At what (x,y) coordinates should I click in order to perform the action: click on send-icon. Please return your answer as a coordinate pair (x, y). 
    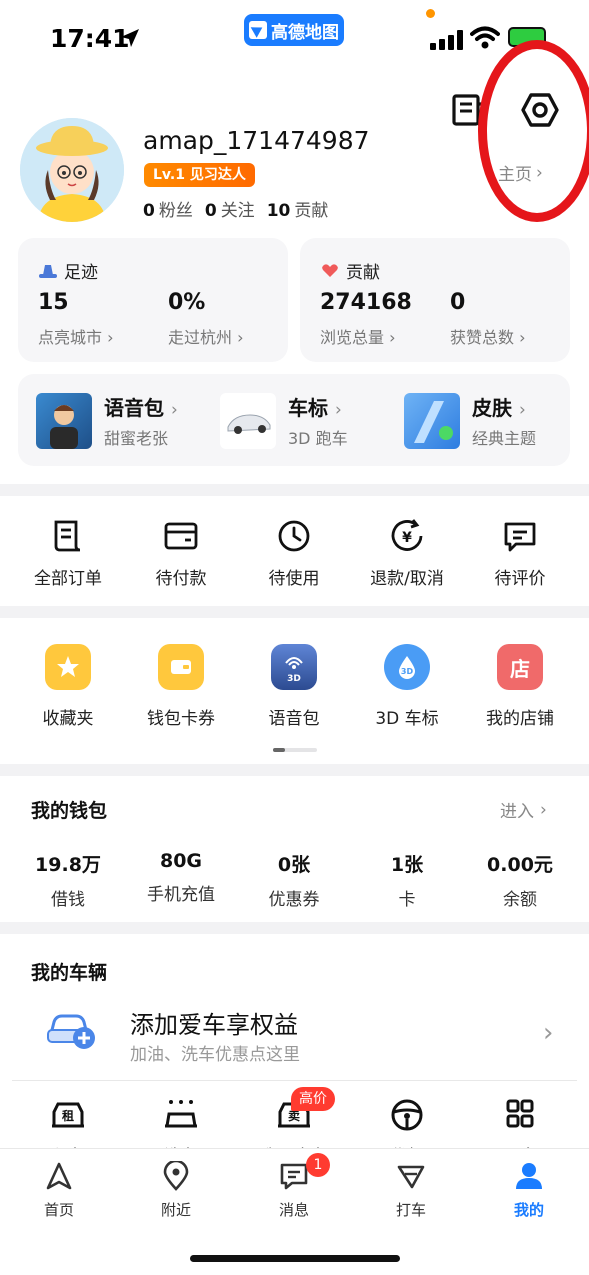
    Looking at the image, I should click on (258, 30).